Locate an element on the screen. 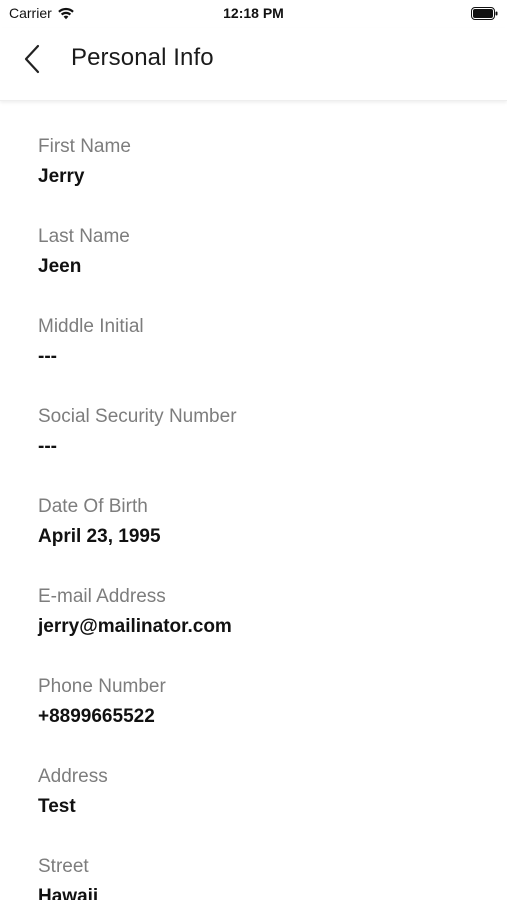 Image resolution: width=507 pixels, height=900 pixels. field-value: Hawaii is located at coordinates (68, 893).